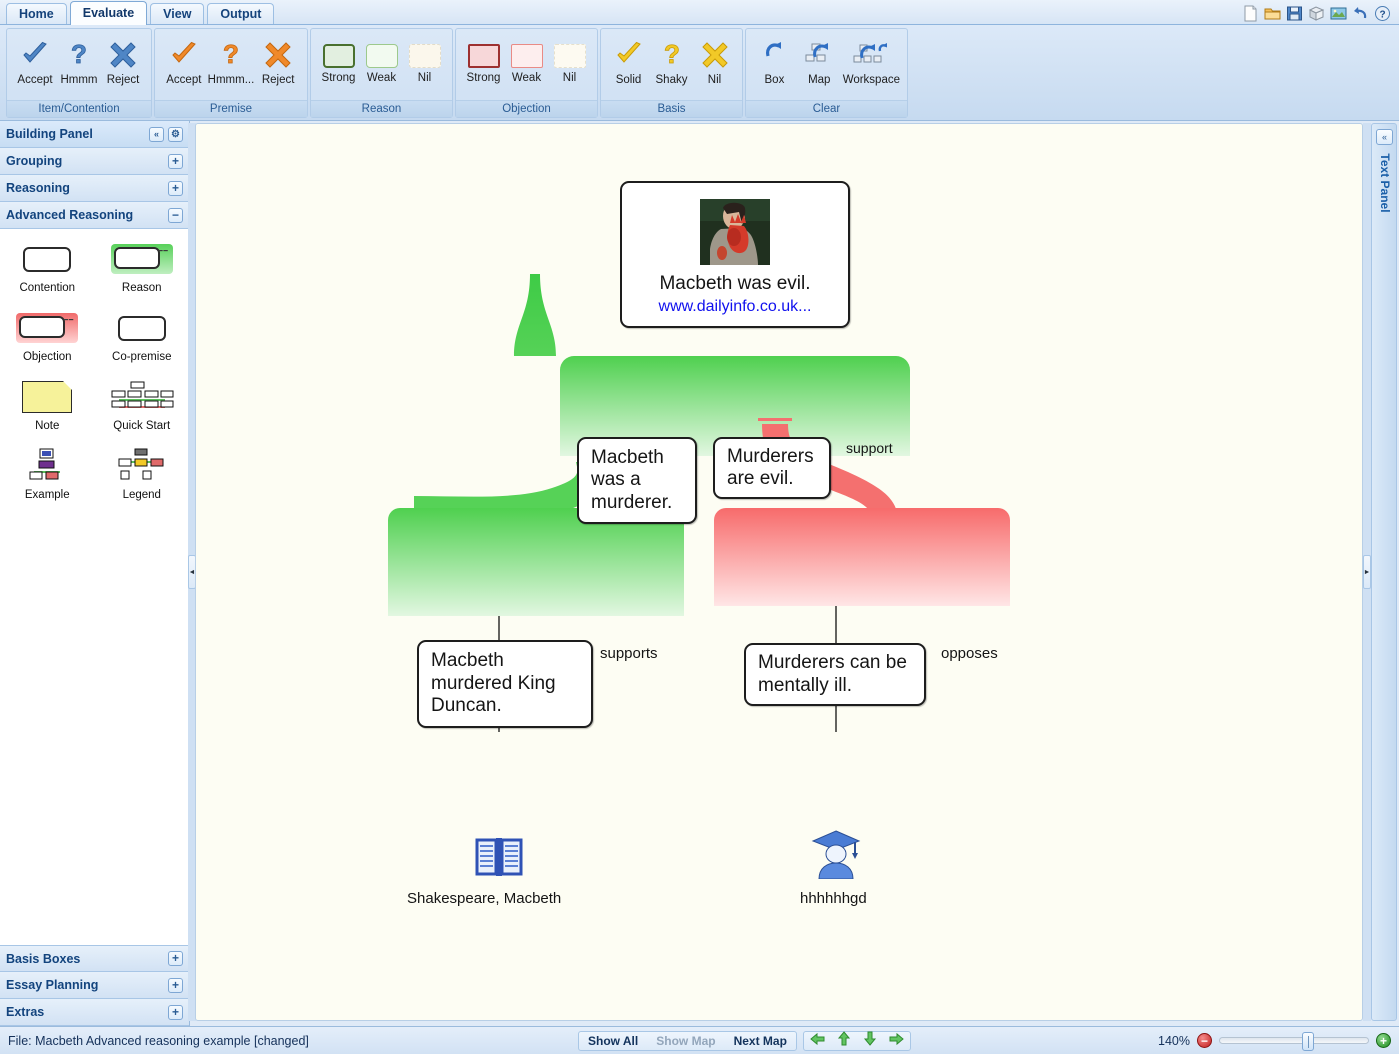  I want to click on ribbon-button-reason-nil: Nil, so click(424, 62).